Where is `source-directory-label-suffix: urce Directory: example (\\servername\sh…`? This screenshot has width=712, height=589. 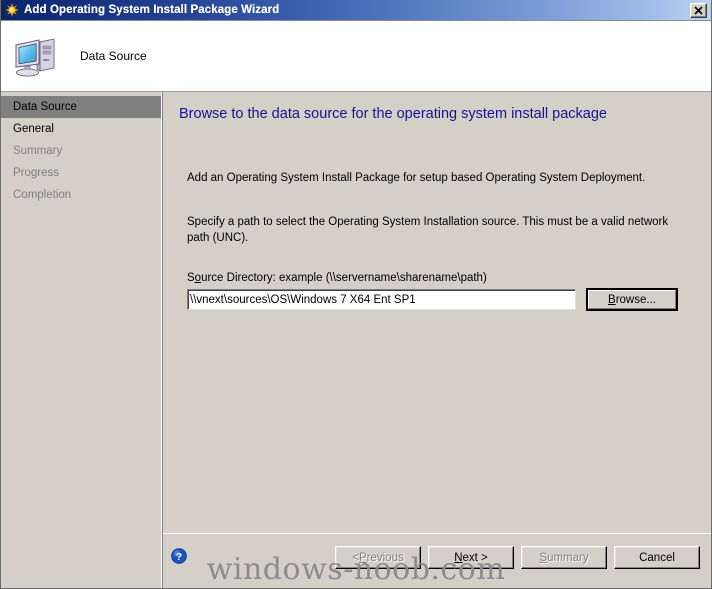
source-directory-label-suffix: urce Directory: example (\\servername\sh… is located at coordinates (344, 278).